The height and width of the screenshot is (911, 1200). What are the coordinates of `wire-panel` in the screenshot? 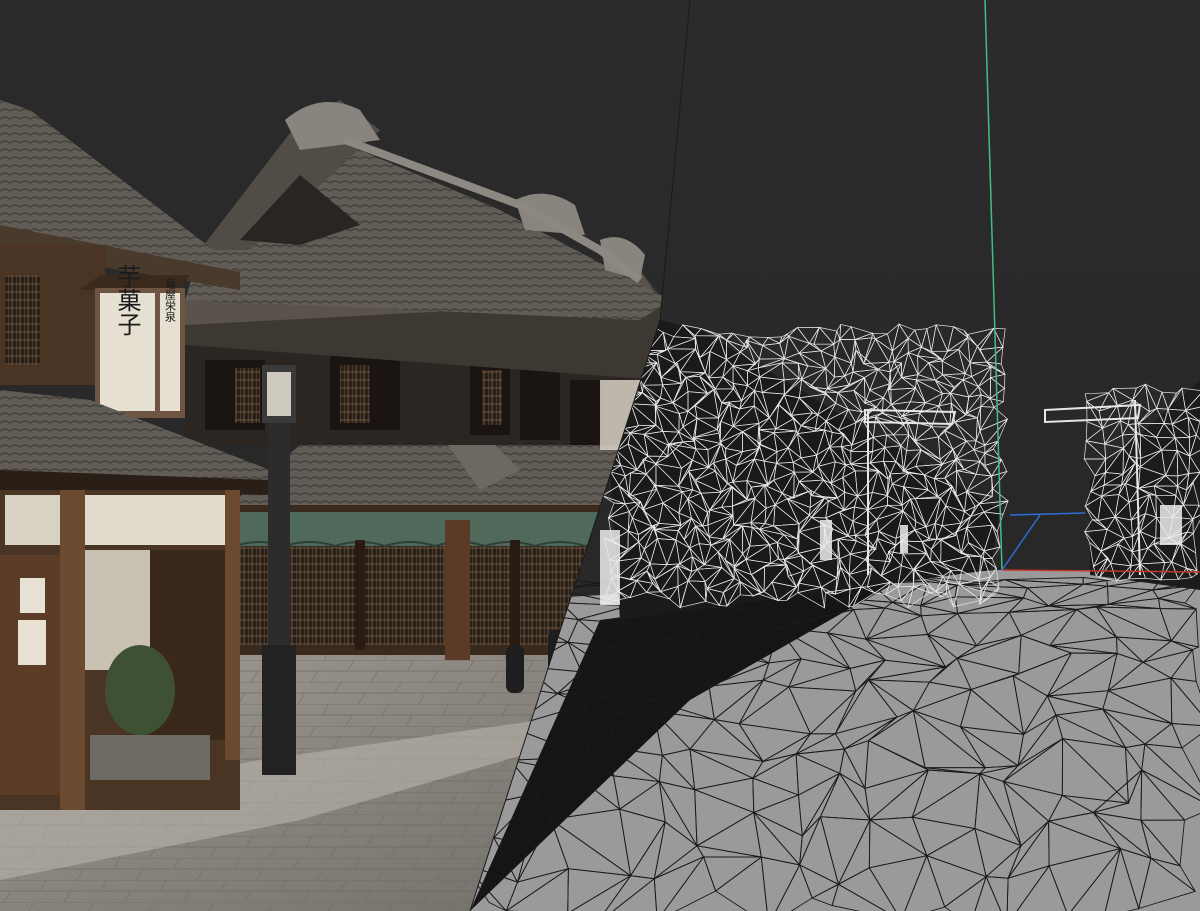 It's located at (610, 567).